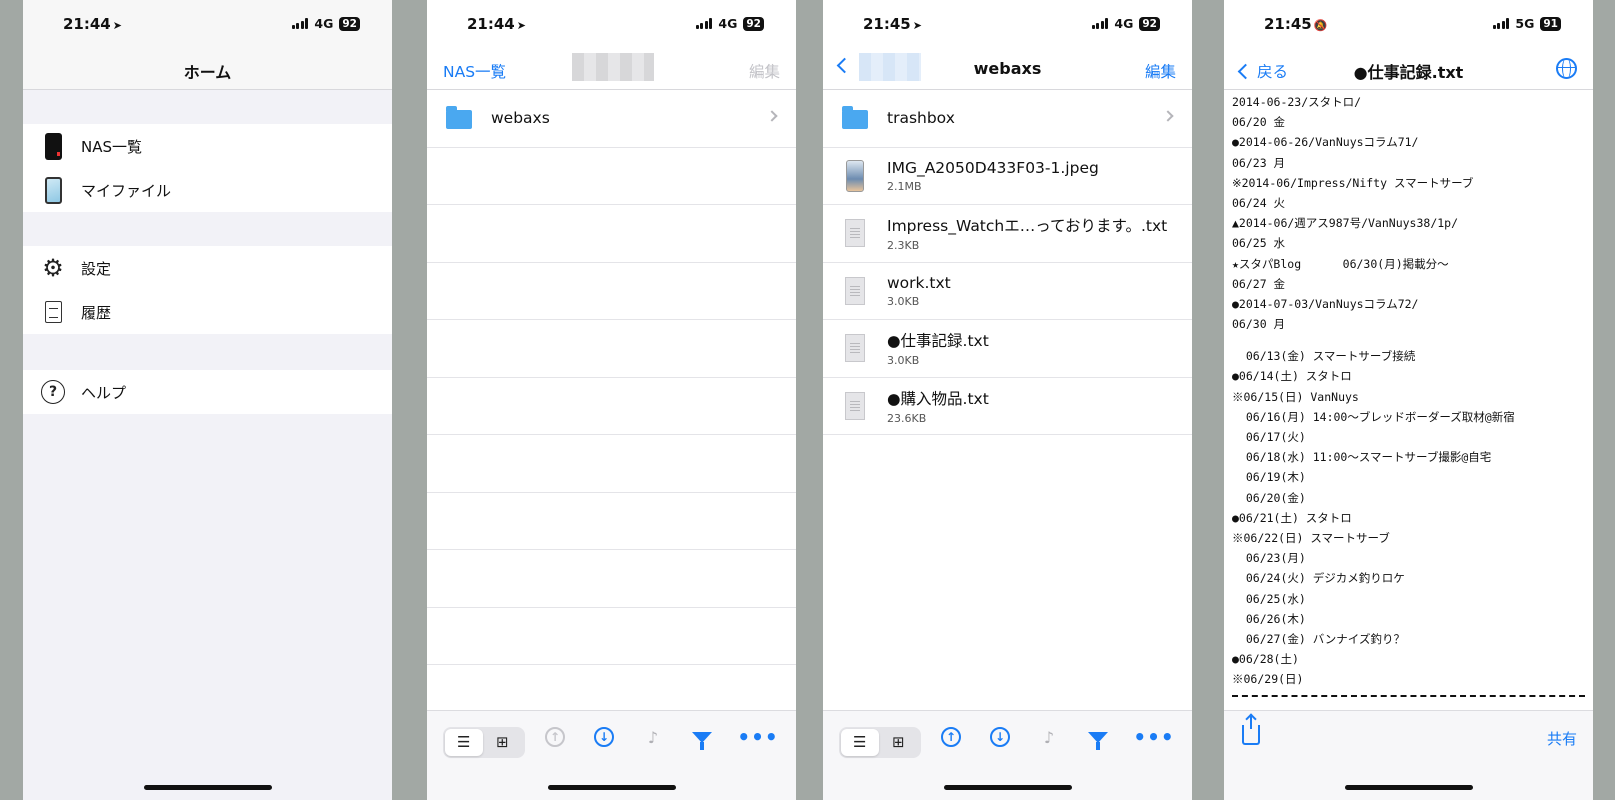 This screenshot has width=1615, height=800. Describe the element at coordinates (1251, 730) in the screenshot. I see `share-icon` at that location.